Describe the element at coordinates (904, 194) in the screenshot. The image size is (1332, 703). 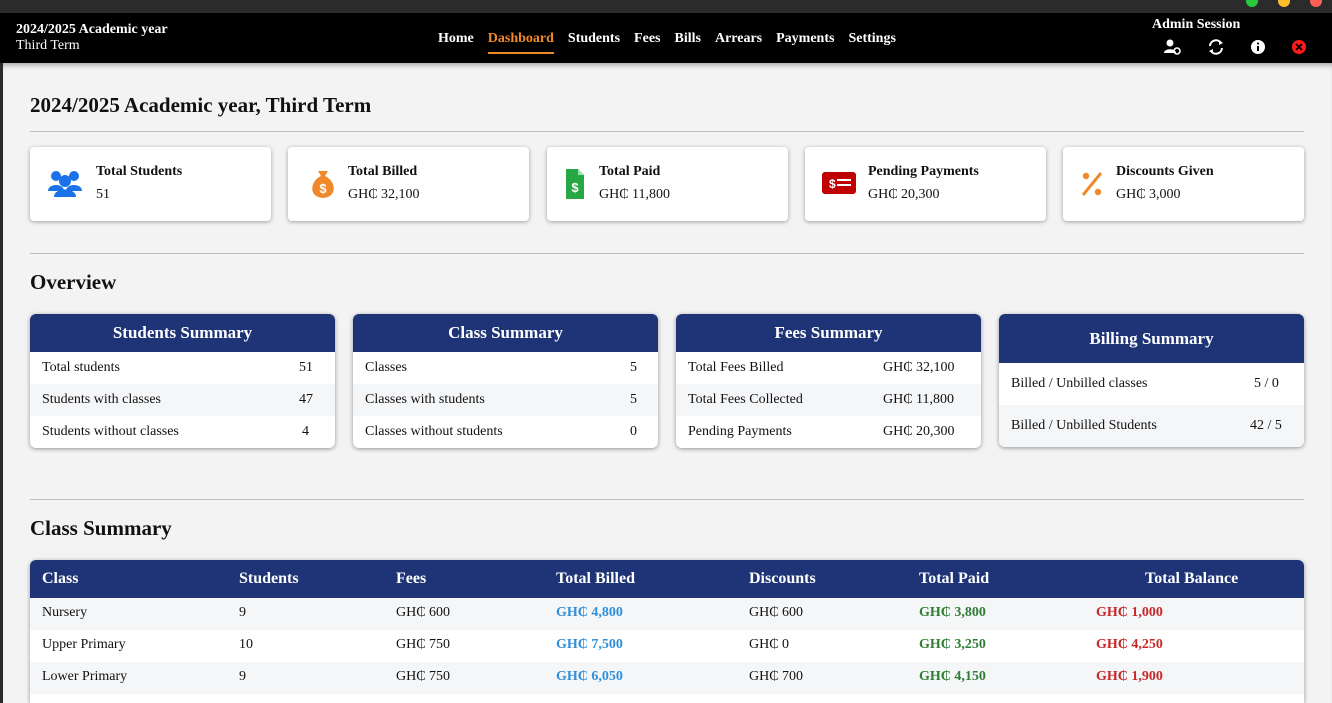
I see `stat-value: GH₵ 20,300` at that location.